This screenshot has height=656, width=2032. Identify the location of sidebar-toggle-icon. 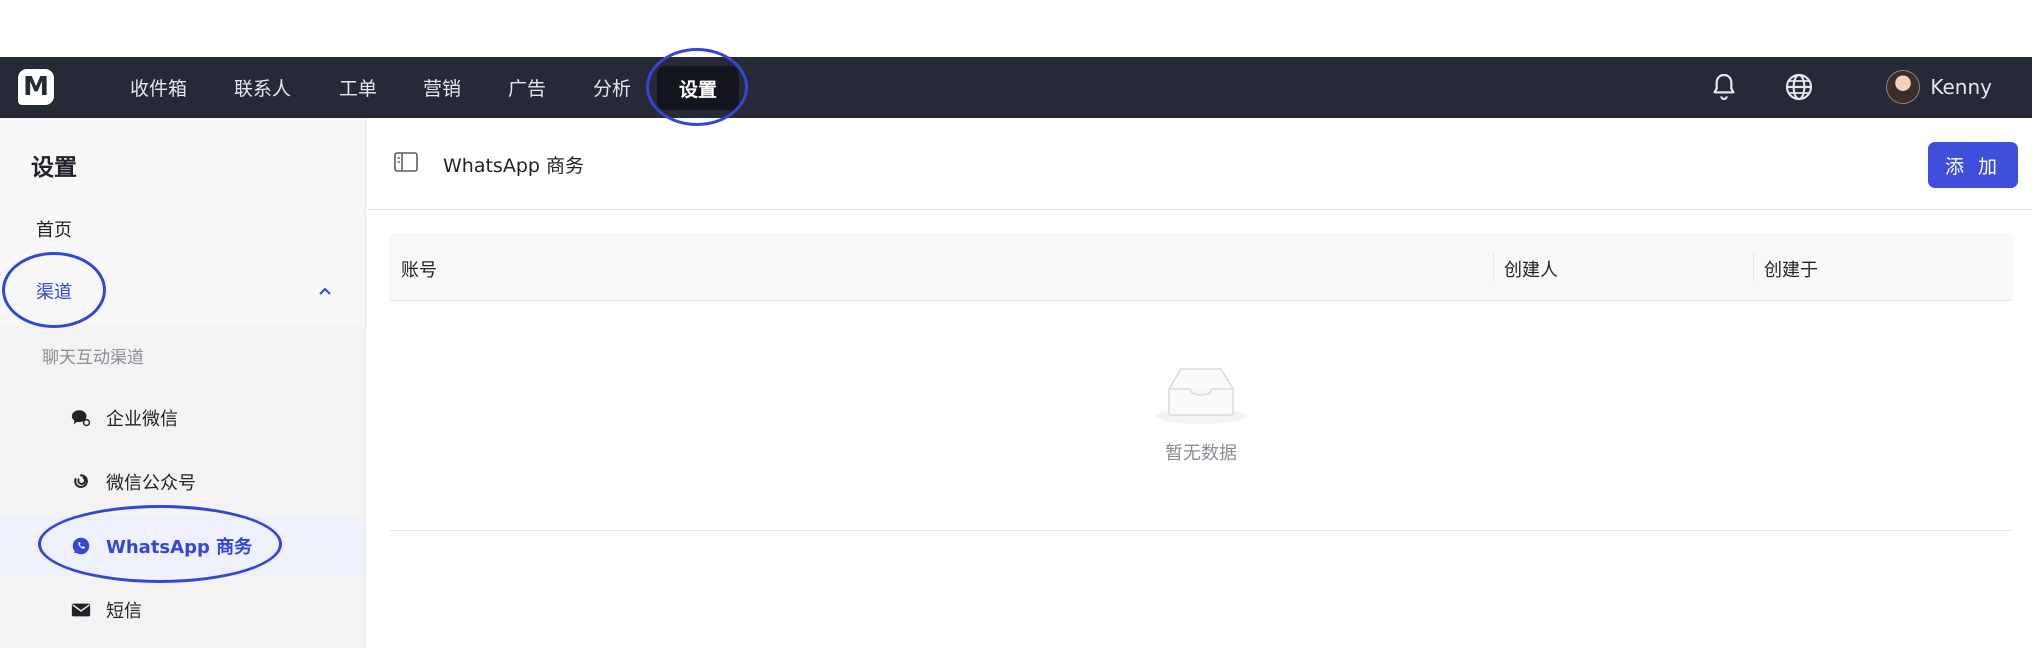
(406, 162).